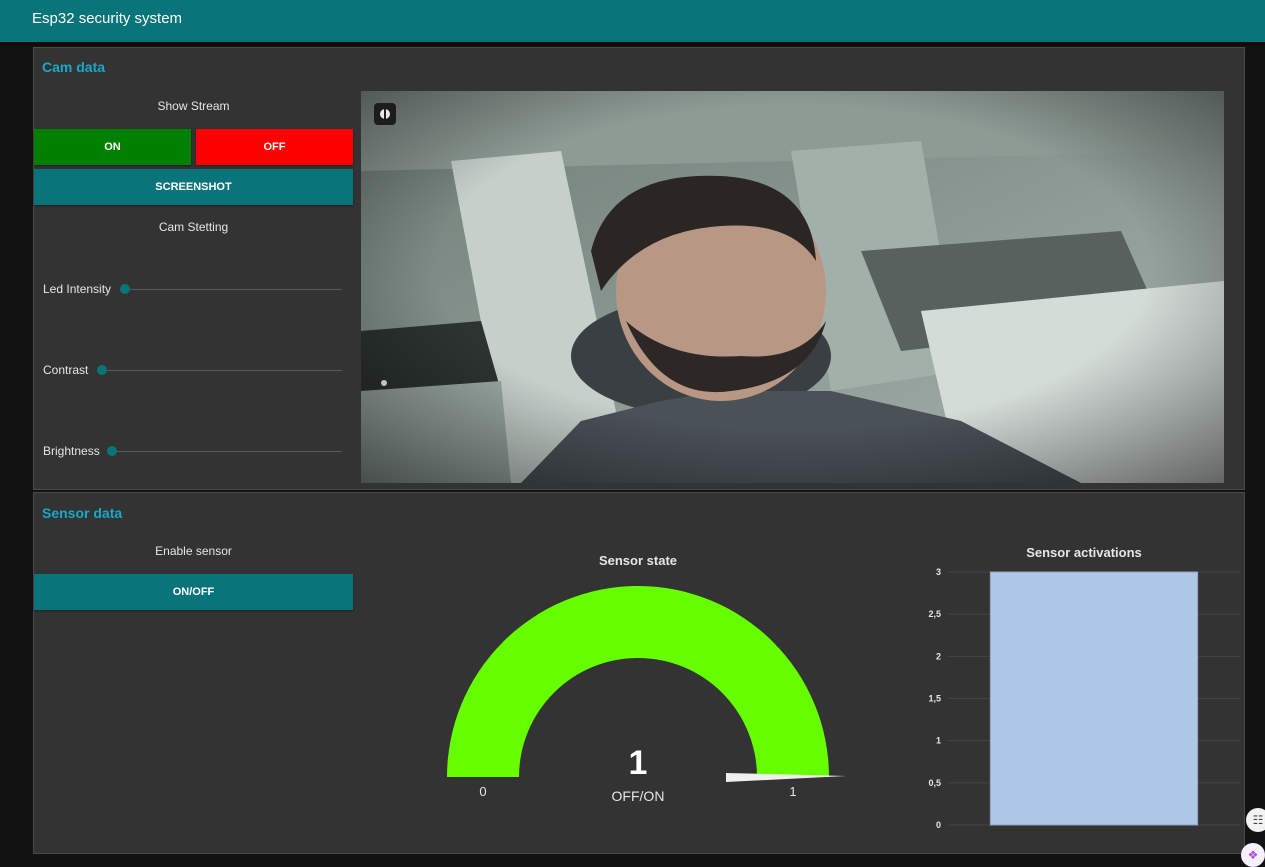 The height and width of the screenshot is (867, 1265). Describe the element at coordinates (938, 656) in the screenshot. I see `y-tick-label: 2` at that location.